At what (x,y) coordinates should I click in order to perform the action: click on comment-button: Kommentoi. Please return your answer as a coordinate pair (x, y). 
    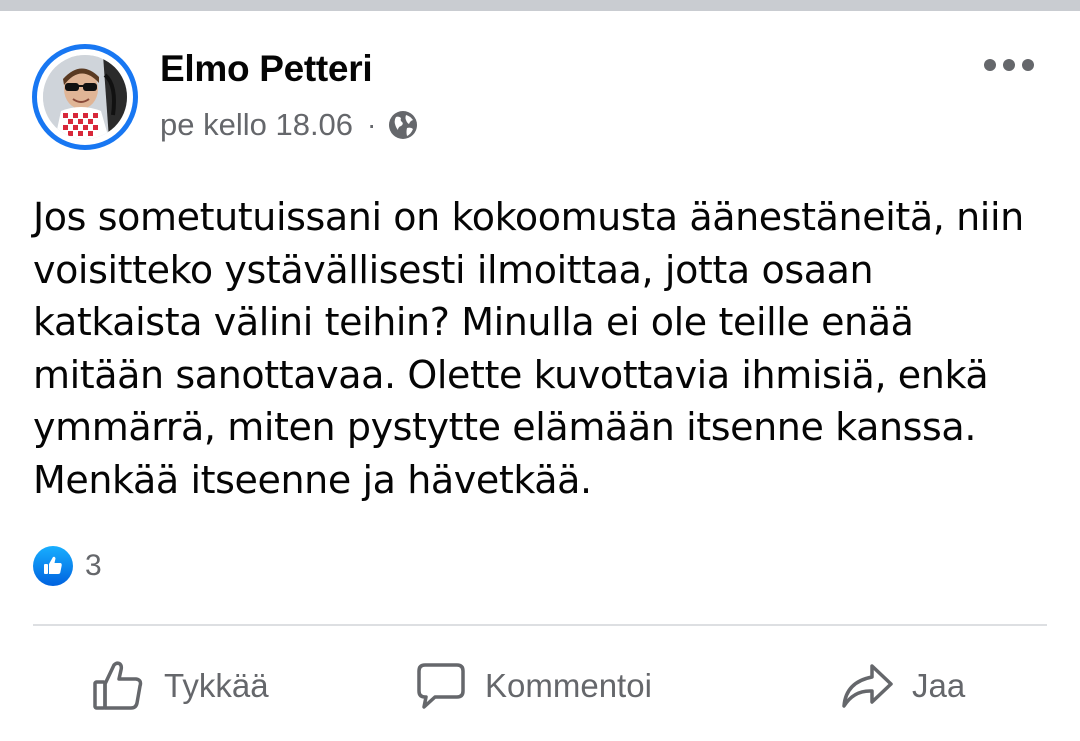
    Looking at the image, I should click on (533, 686).